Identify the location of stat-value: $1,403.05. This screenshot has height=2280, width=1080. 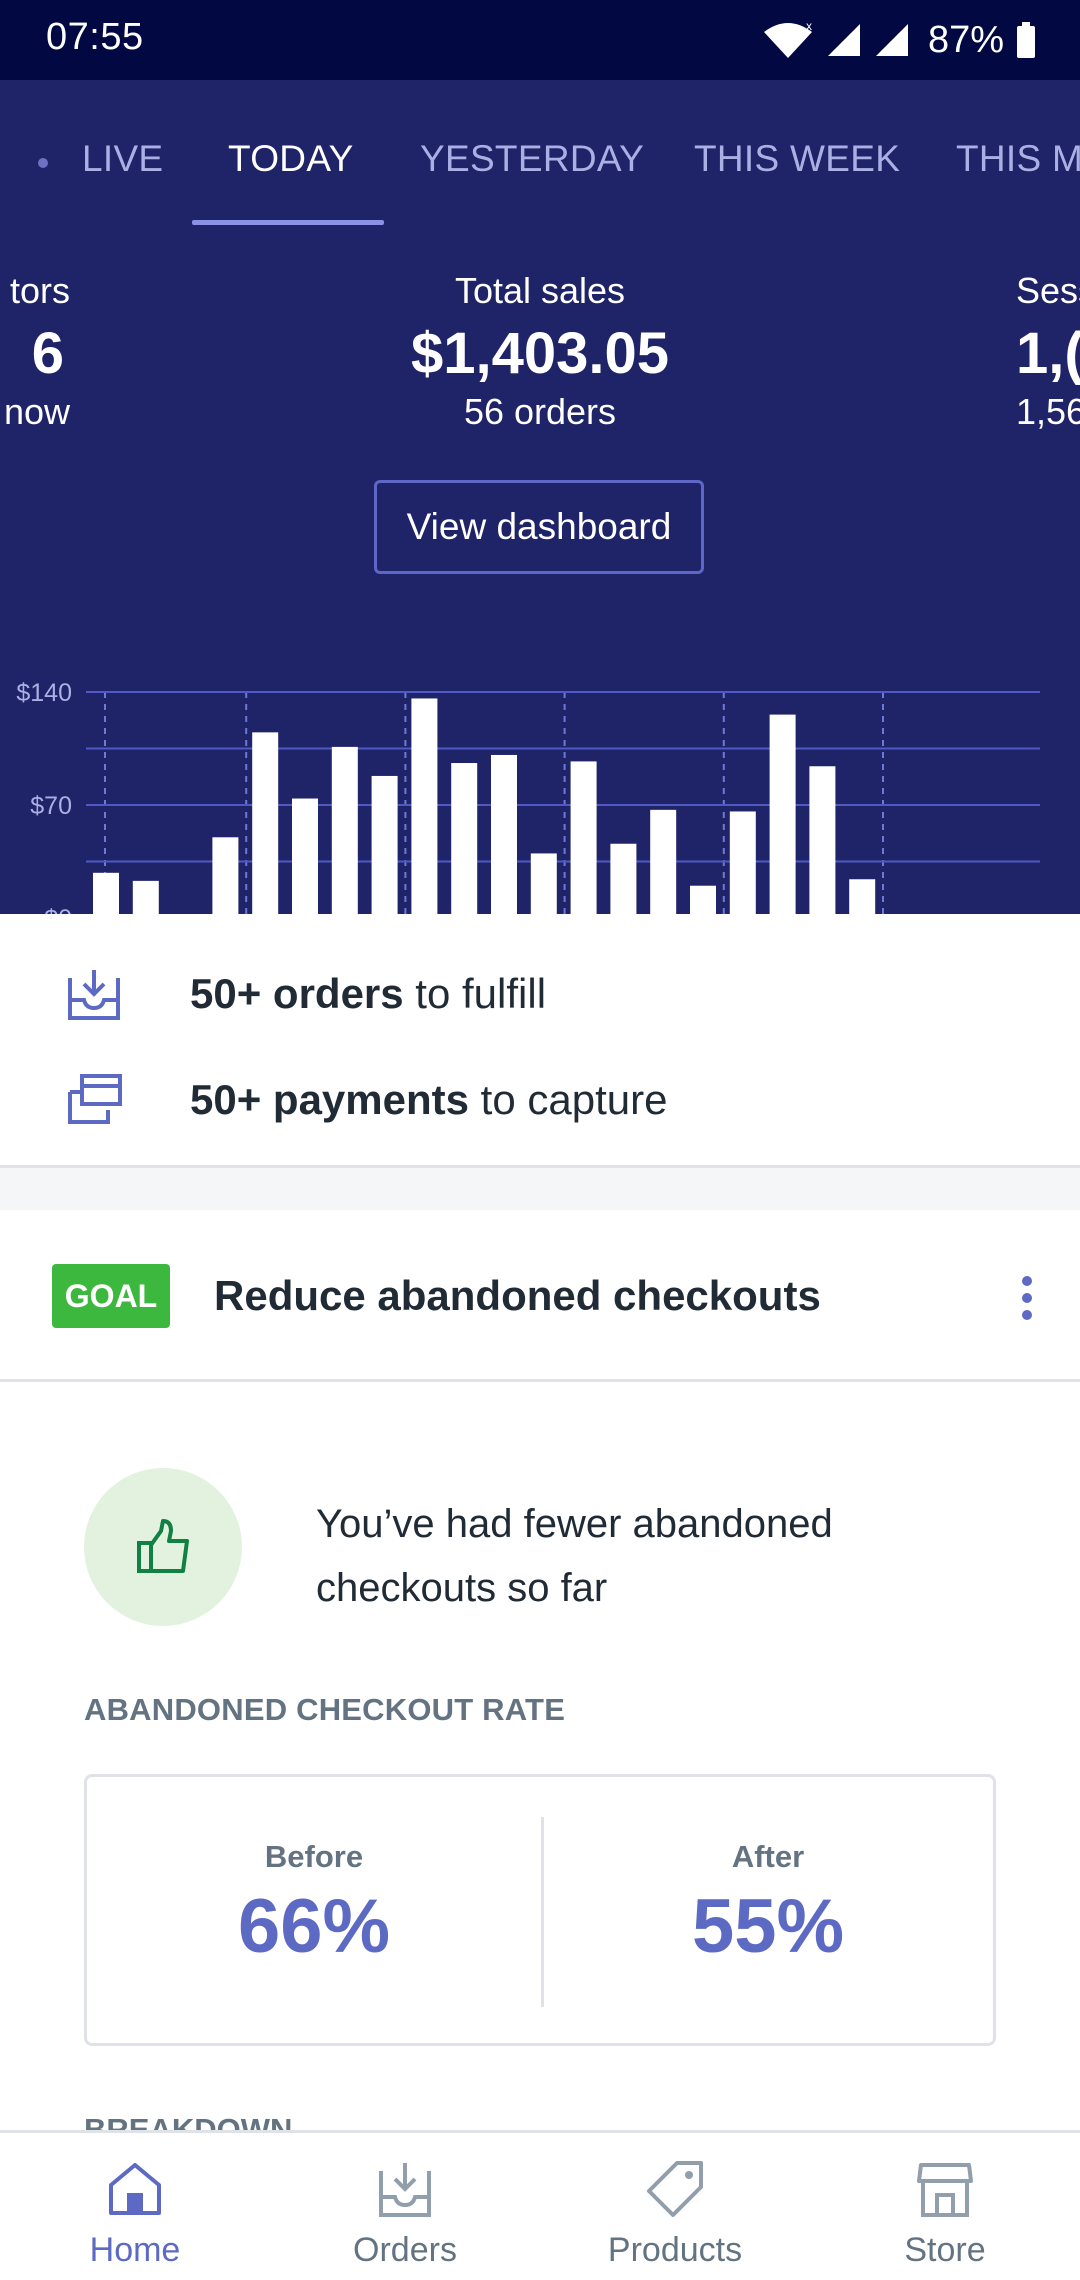
(540, 353).